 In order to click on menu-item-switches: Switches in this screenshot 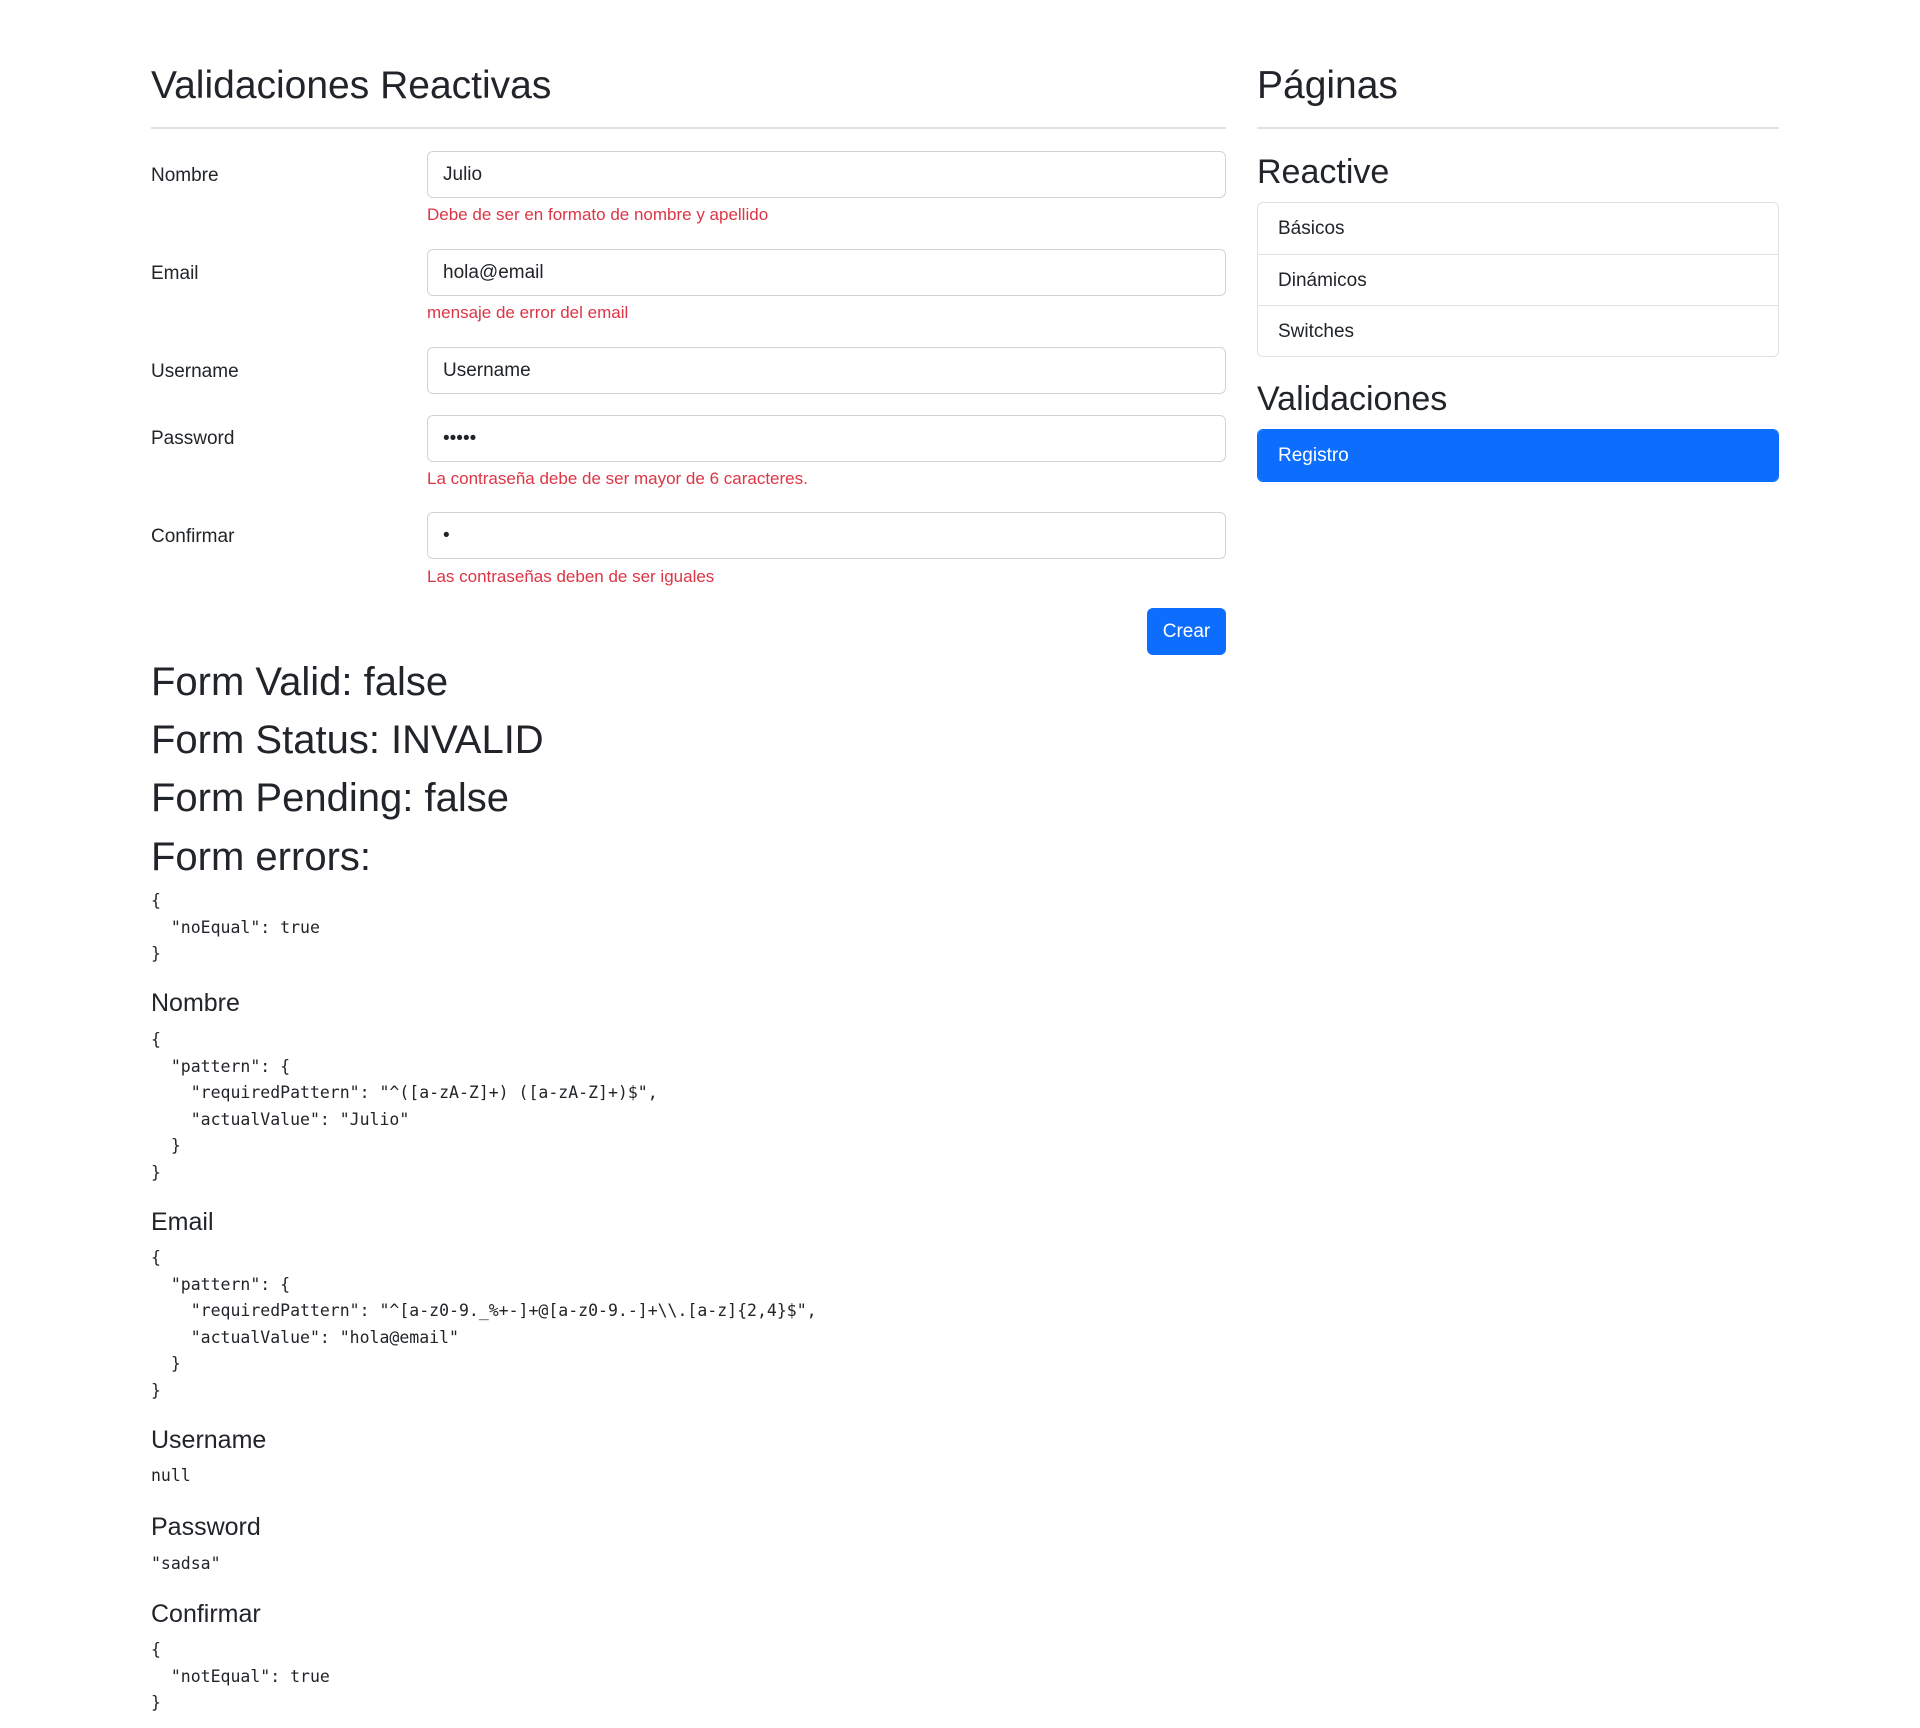, I will do `click(1518, 330)`.